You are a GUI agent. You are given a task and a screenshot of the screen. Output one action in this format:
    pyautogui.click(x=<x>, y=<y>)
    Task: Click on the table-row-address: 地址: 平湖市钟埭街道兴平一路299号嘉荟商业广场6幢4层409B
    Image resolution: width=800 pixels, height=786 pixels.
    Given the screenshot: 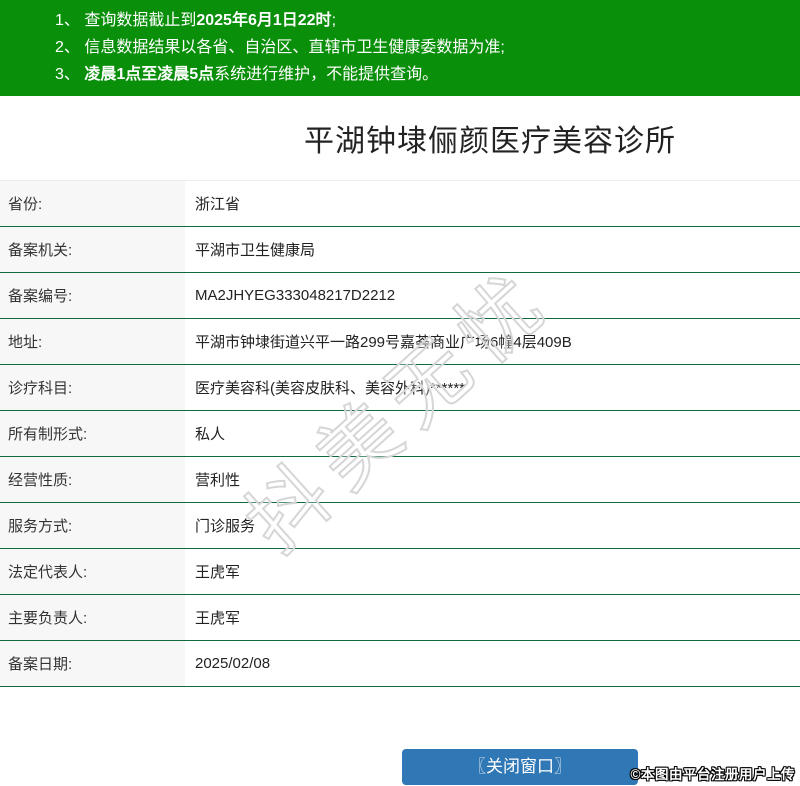 What is the action you would take?
    pyautogui.click(x=400, y=341)
    